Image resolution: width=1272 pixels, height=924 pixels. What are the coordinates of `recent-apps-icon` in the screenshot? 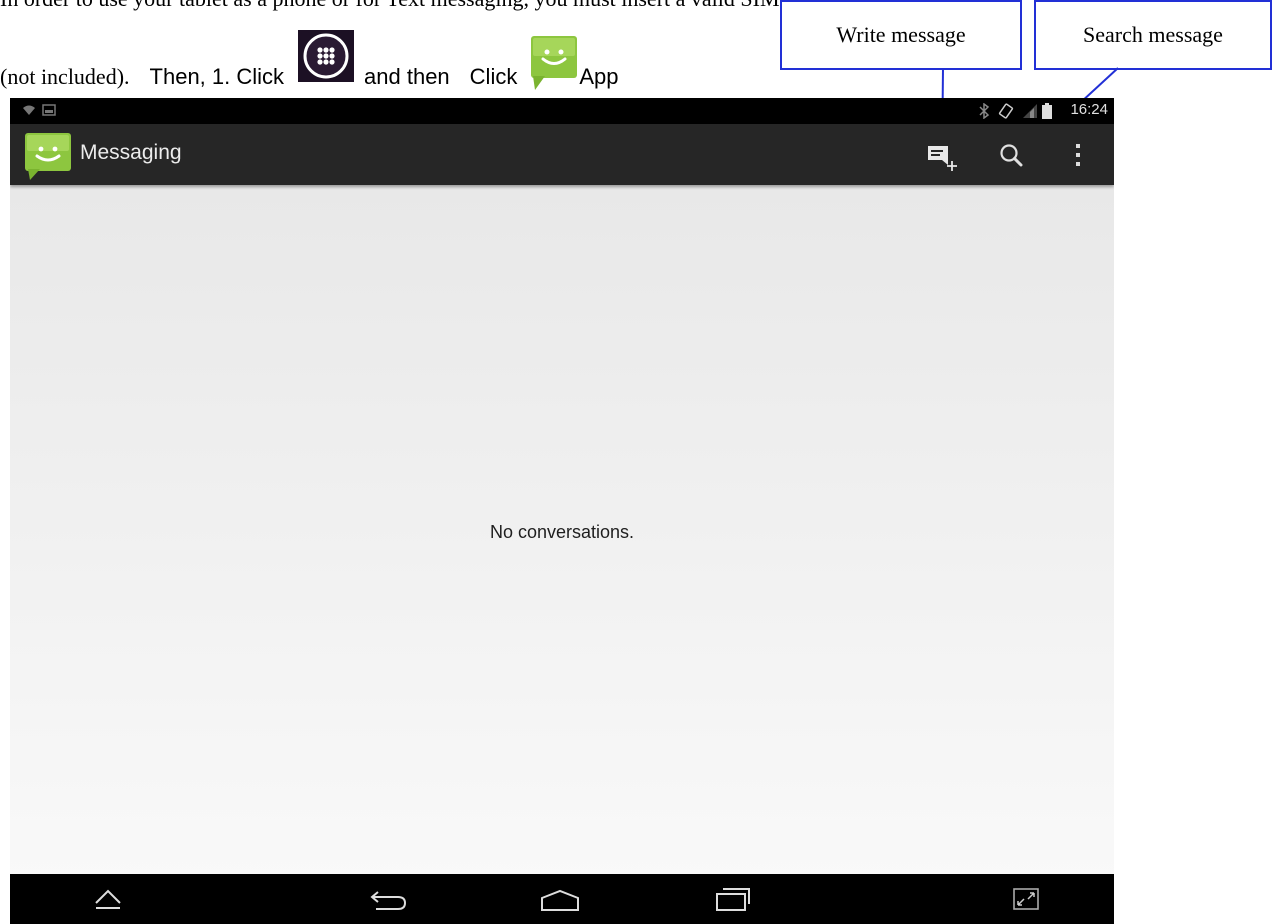 It's located at (733, 899).